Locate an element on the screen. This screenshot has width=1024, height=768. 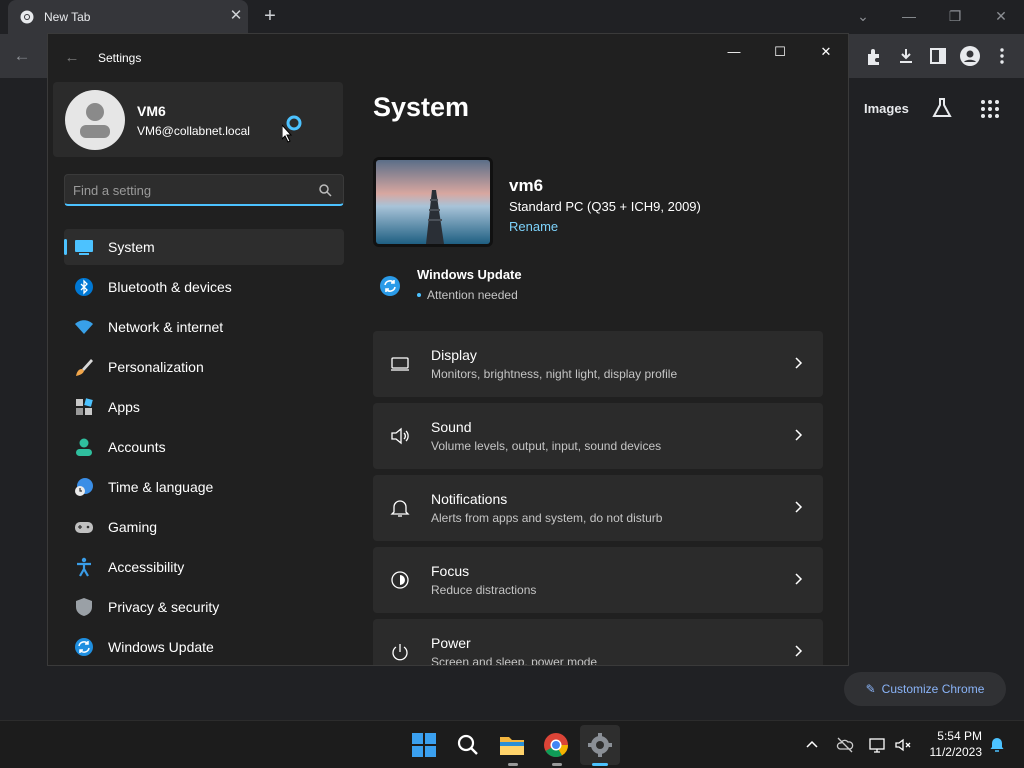
pc-name: vm6 is located at coordinates (526, 185).